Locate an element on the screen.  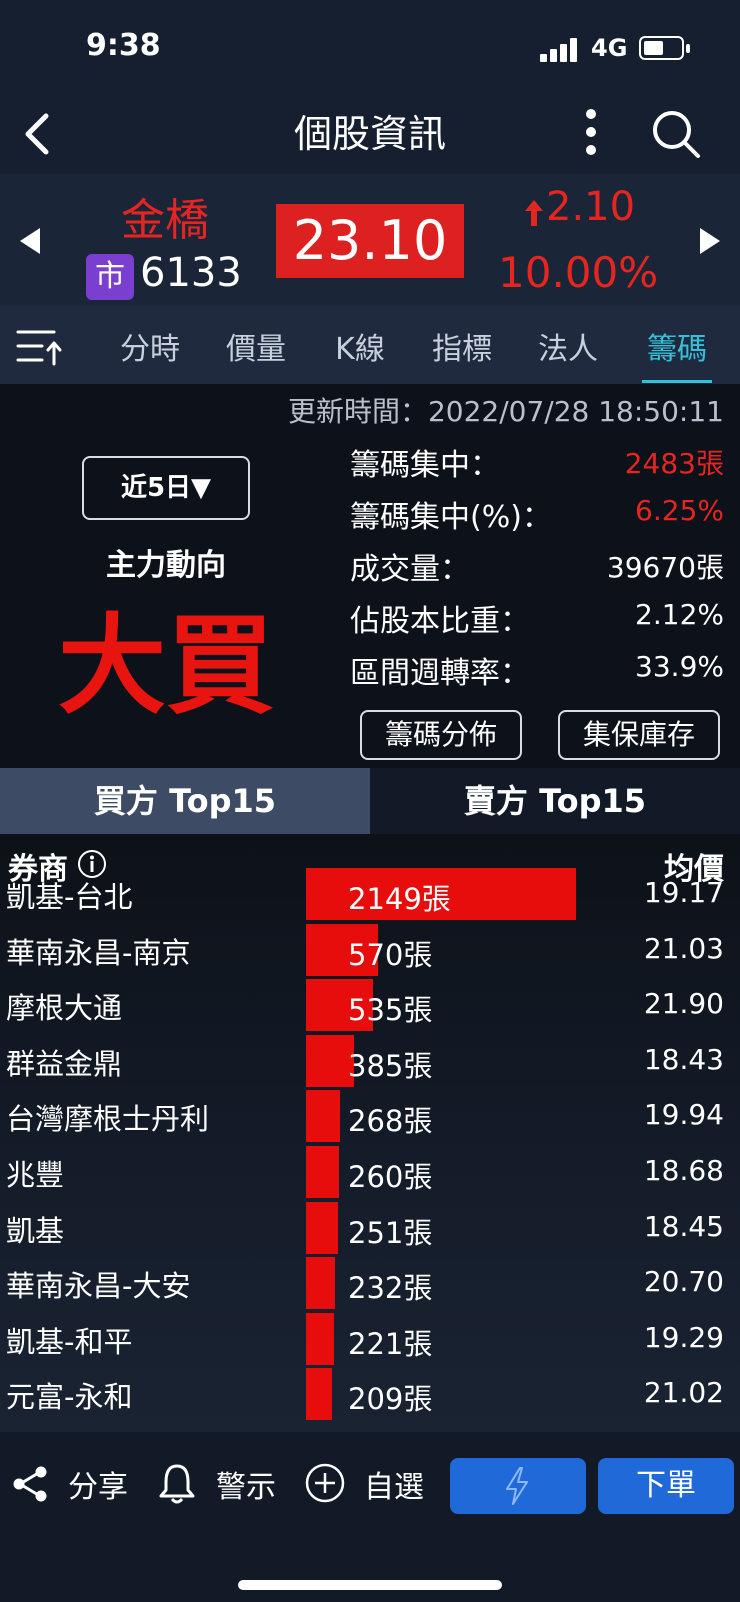
stock-name: 金橋 is located at coordinates (165, 220).